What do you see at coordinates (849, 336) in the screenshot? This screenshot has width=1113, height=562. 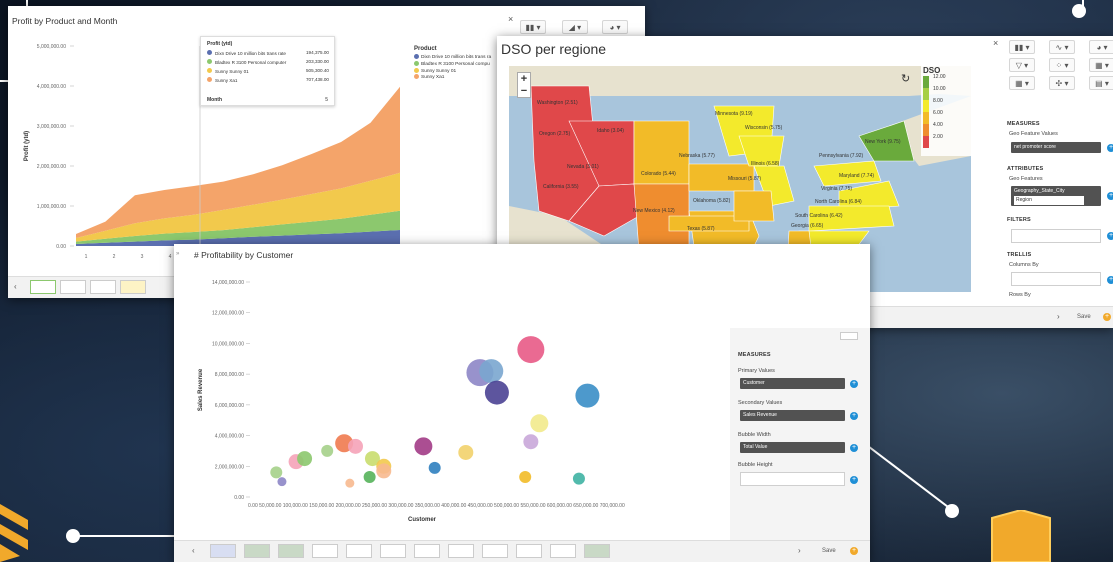 I see `panel-toggle` at bounding box center [849, 336].